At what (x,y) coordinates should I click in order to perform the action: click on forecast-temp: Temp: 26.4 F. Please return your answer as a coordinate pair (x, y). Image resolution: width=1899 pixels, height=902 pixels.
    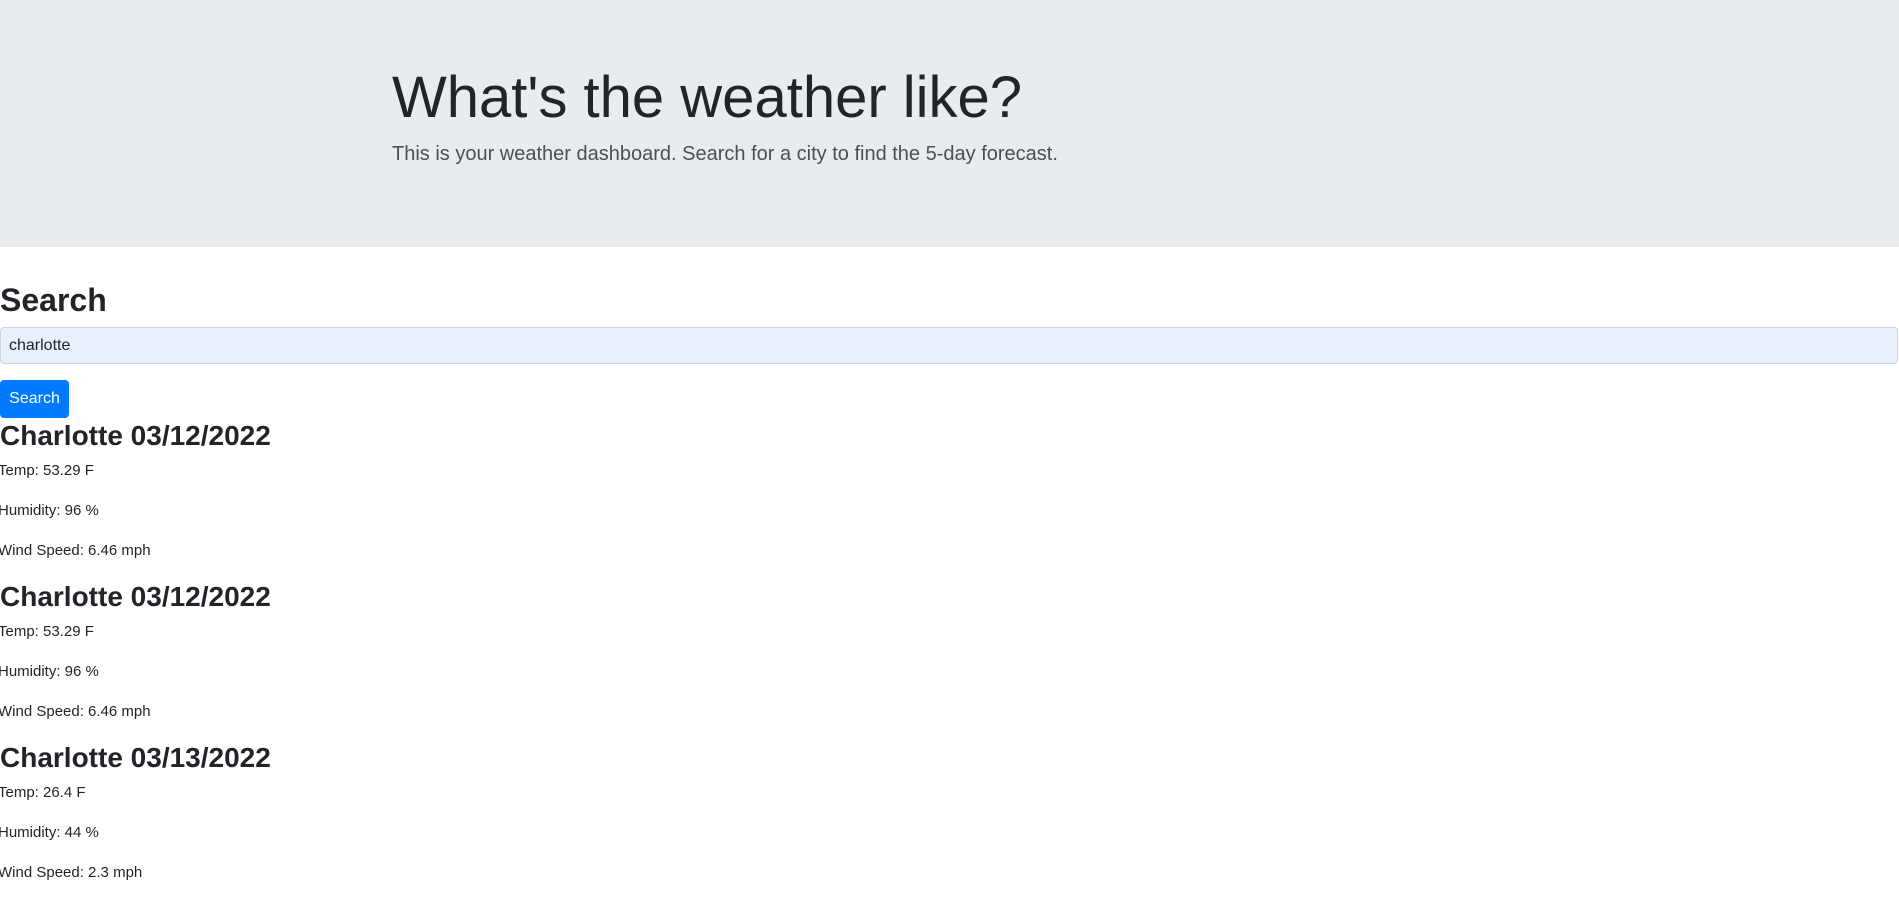
    Looking at the image, I should click on (43, 792).